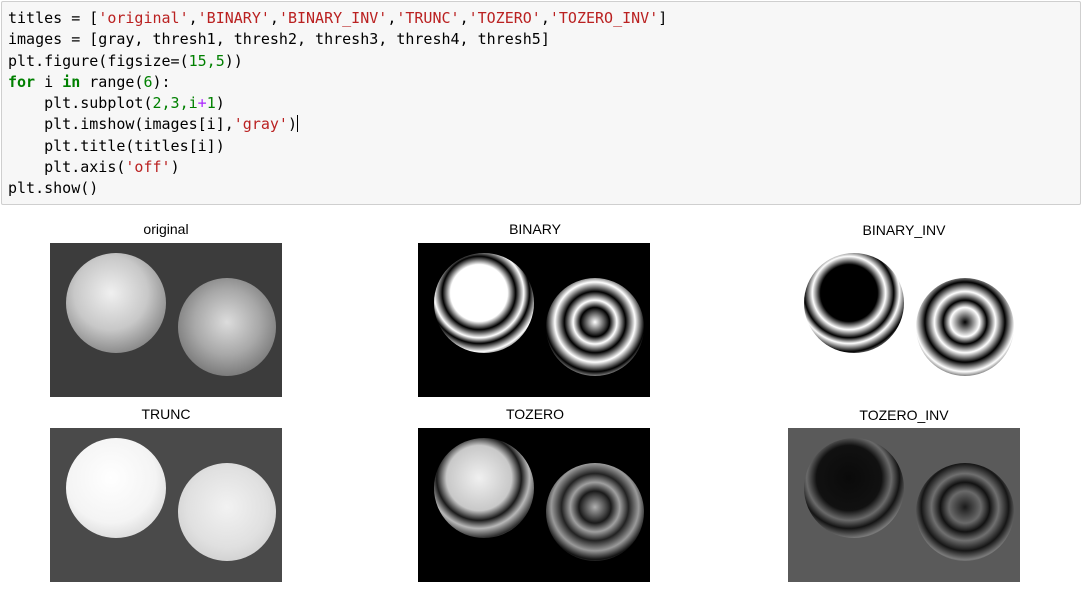  I want to click on code-line-for: for i in range(6):, so click(89, 81).